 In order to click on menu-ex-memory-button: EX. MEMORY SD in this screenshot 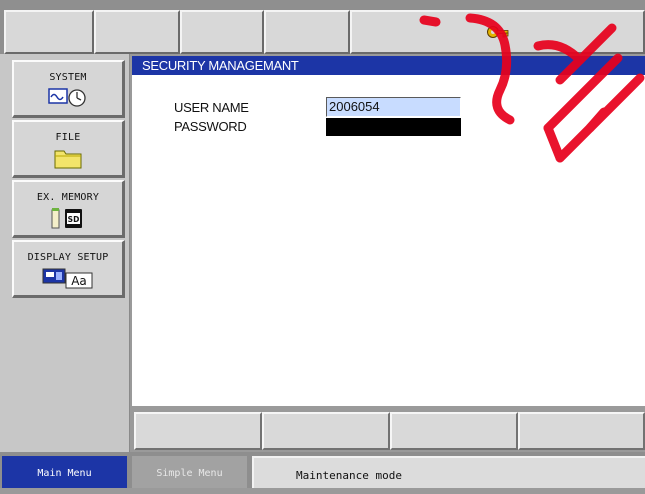, I will do `click(68, 209)`.